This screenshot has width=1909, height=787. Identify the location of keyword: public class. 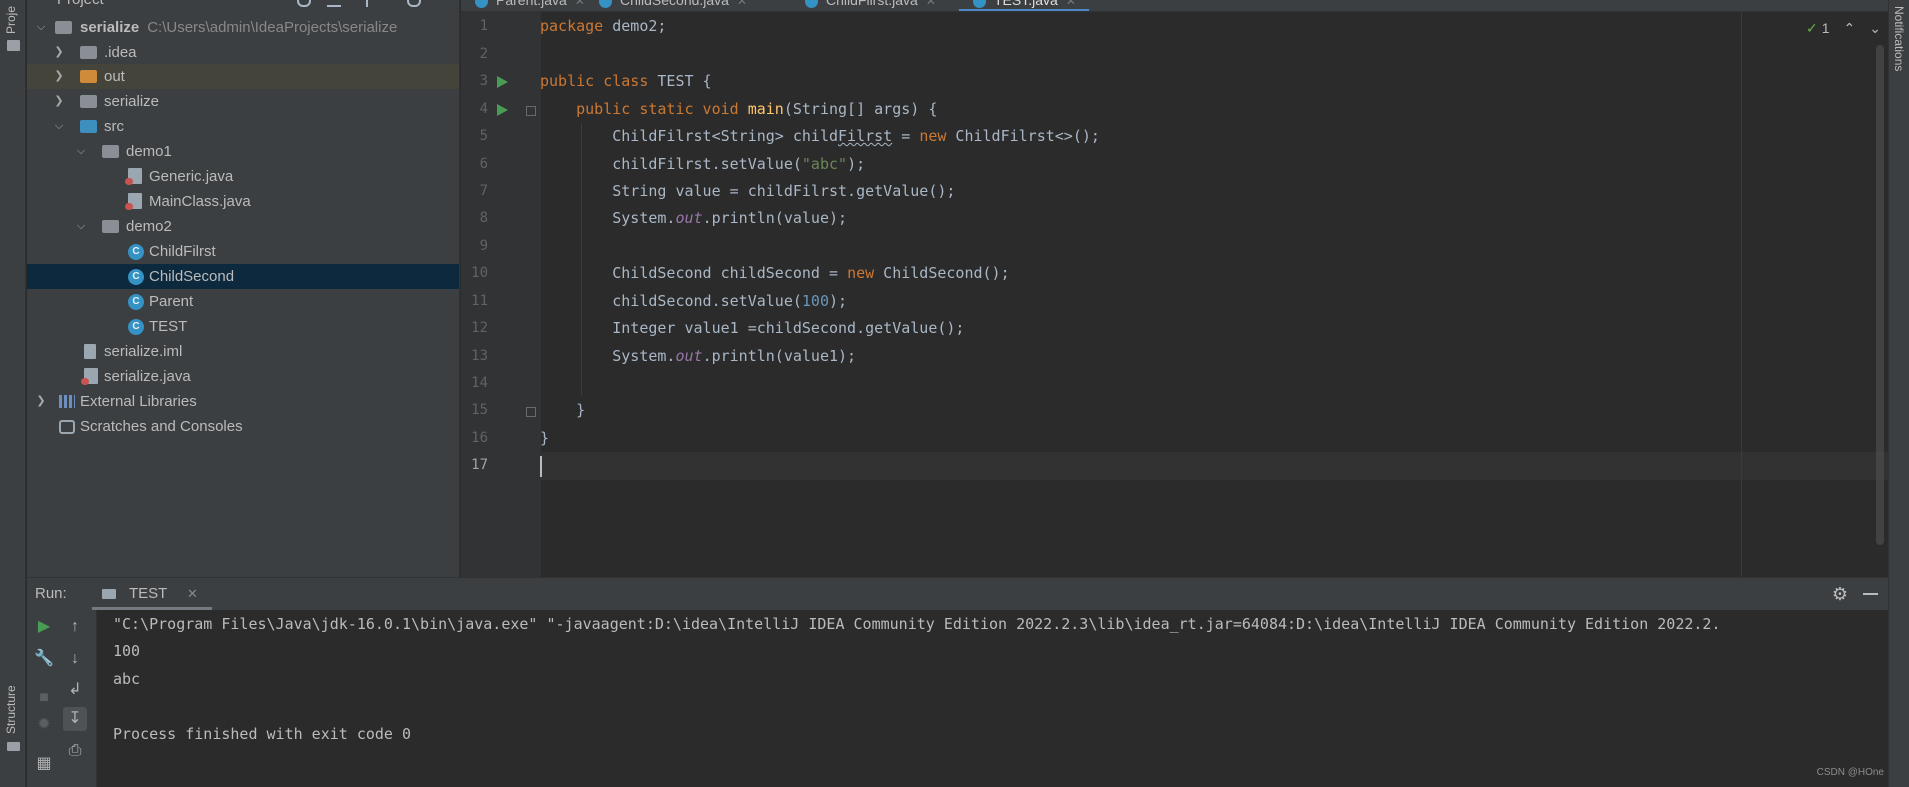
(594, 81).